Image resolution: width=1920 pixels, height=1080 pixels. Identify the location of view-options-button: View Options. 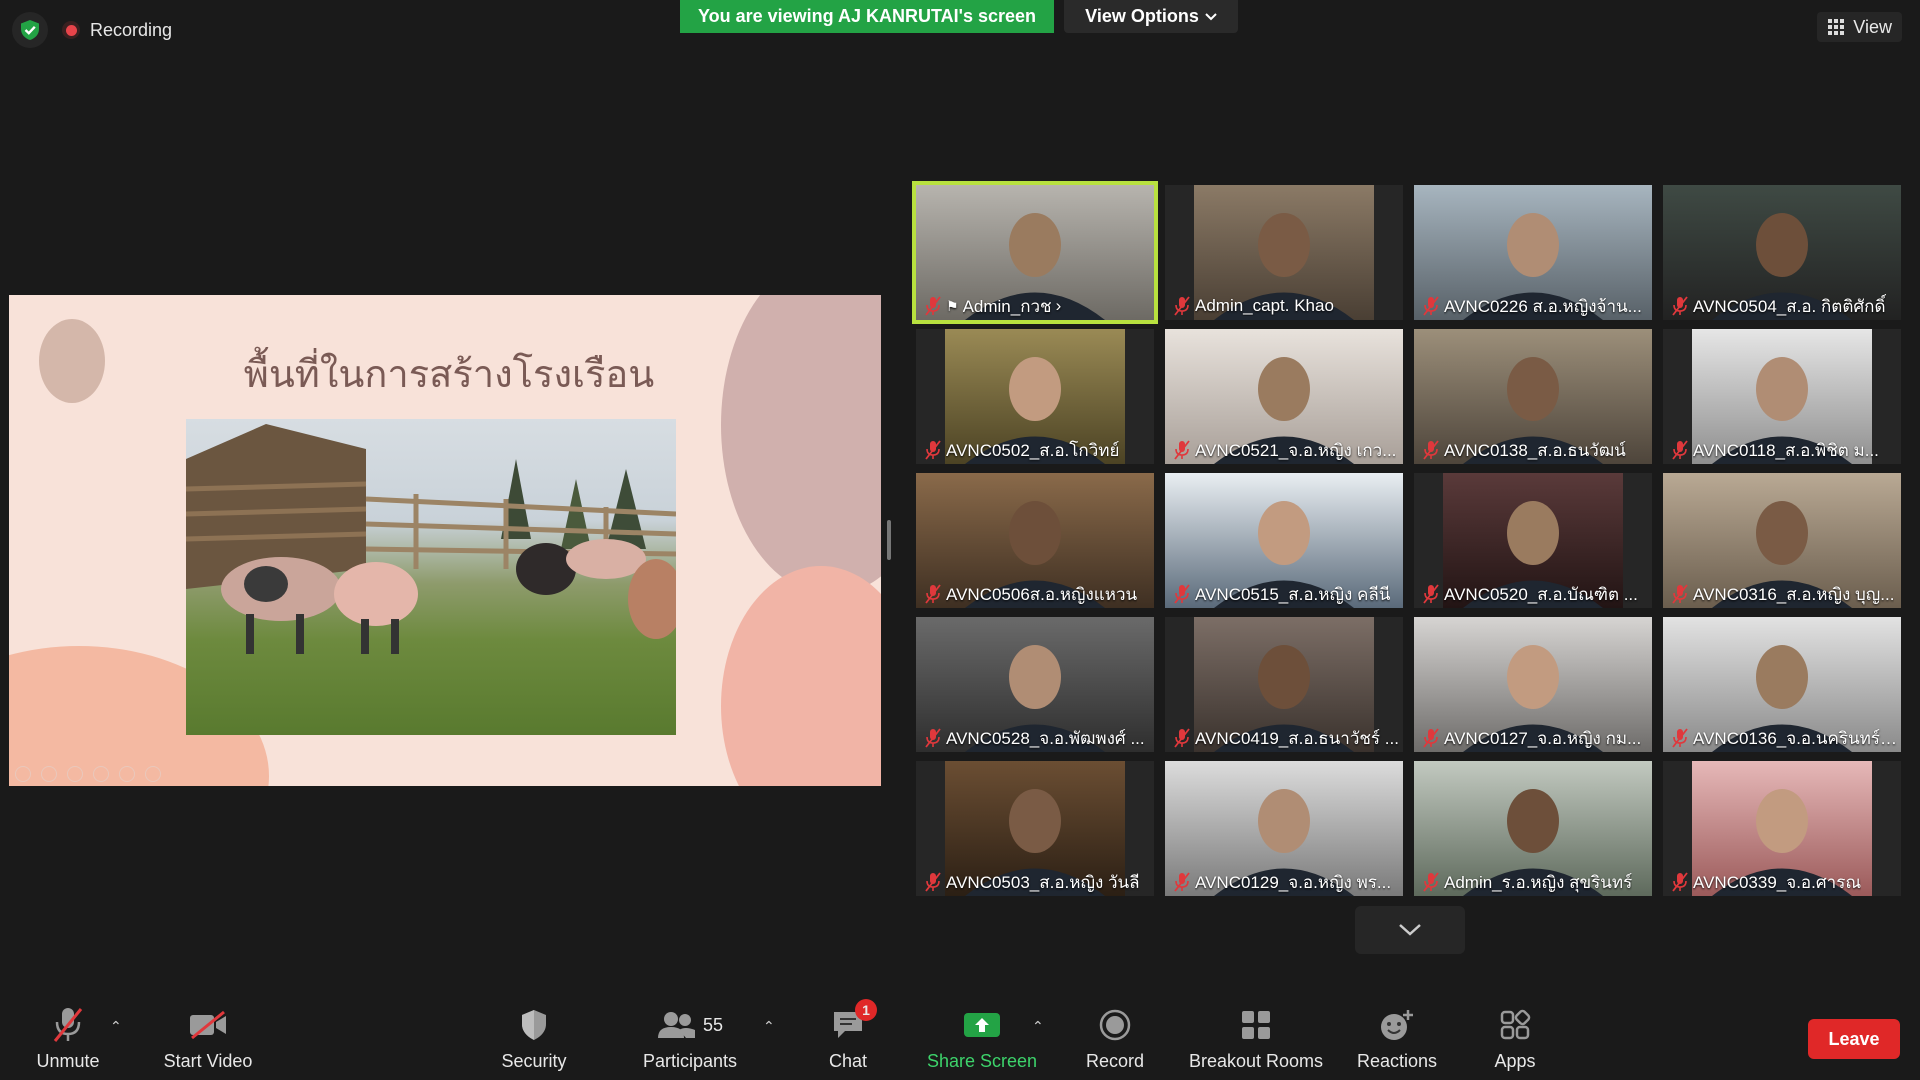
(1151, 16).